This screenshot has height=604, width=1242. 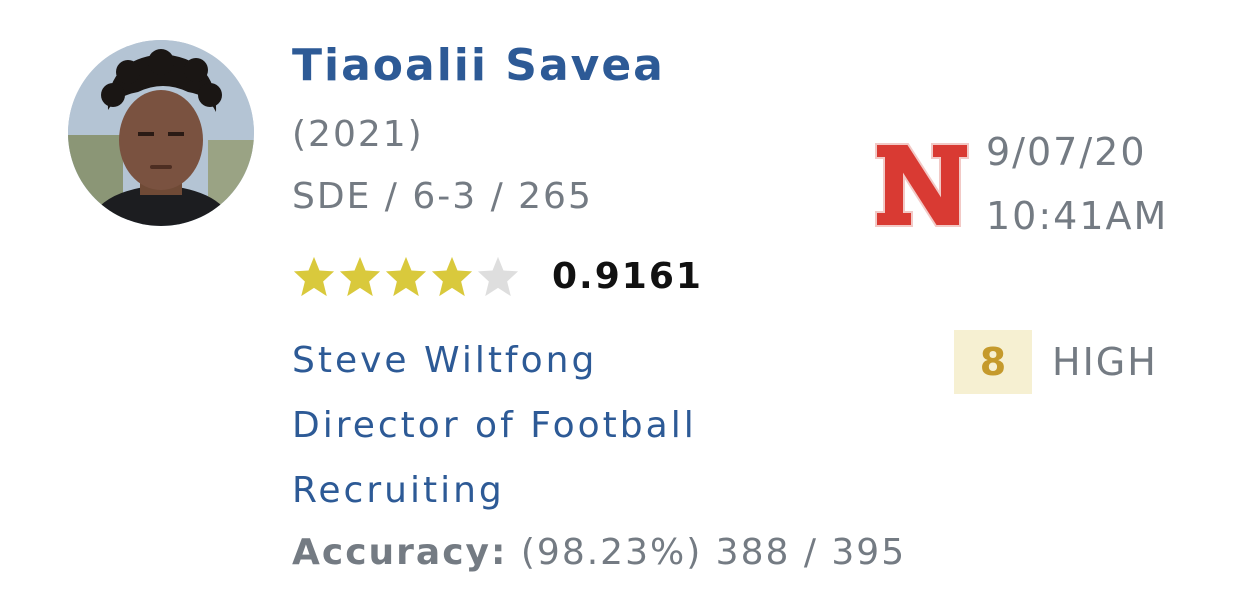 I want to click on player-name: Tiaoalii Savea, so click(x=478, y=65).